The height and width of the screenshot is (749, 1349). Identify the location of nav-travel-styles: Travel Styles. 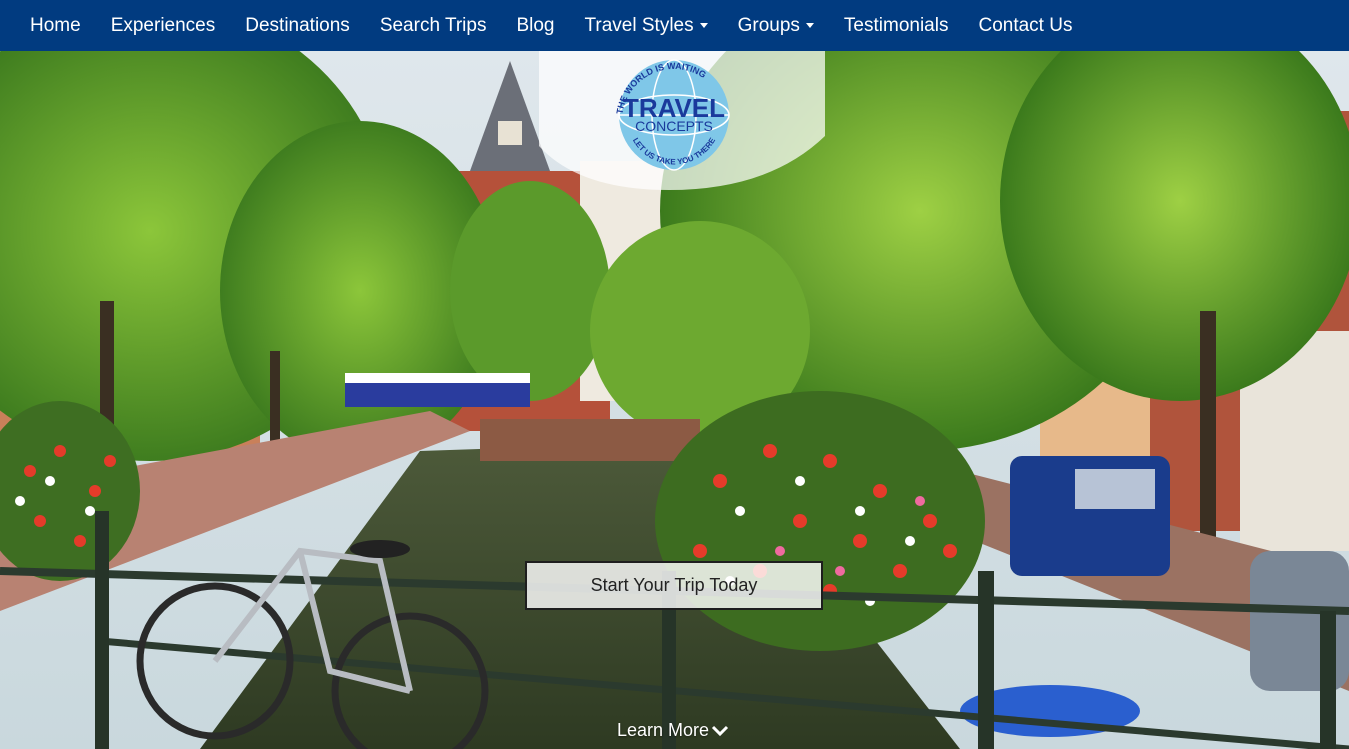
(646, 26).